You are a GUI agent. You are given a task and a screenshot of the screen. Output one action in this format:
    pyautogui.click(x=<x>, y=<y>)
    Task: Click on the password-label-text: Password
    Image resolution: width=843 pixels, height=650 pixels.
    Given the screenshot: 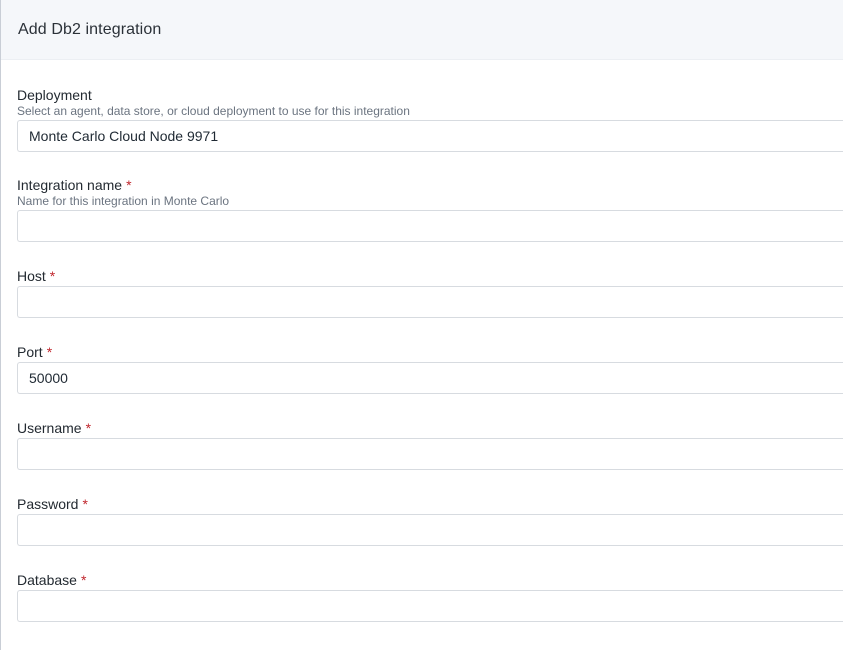 What is the action you would take?
    pyautogui.click(x=48, y=504)
    